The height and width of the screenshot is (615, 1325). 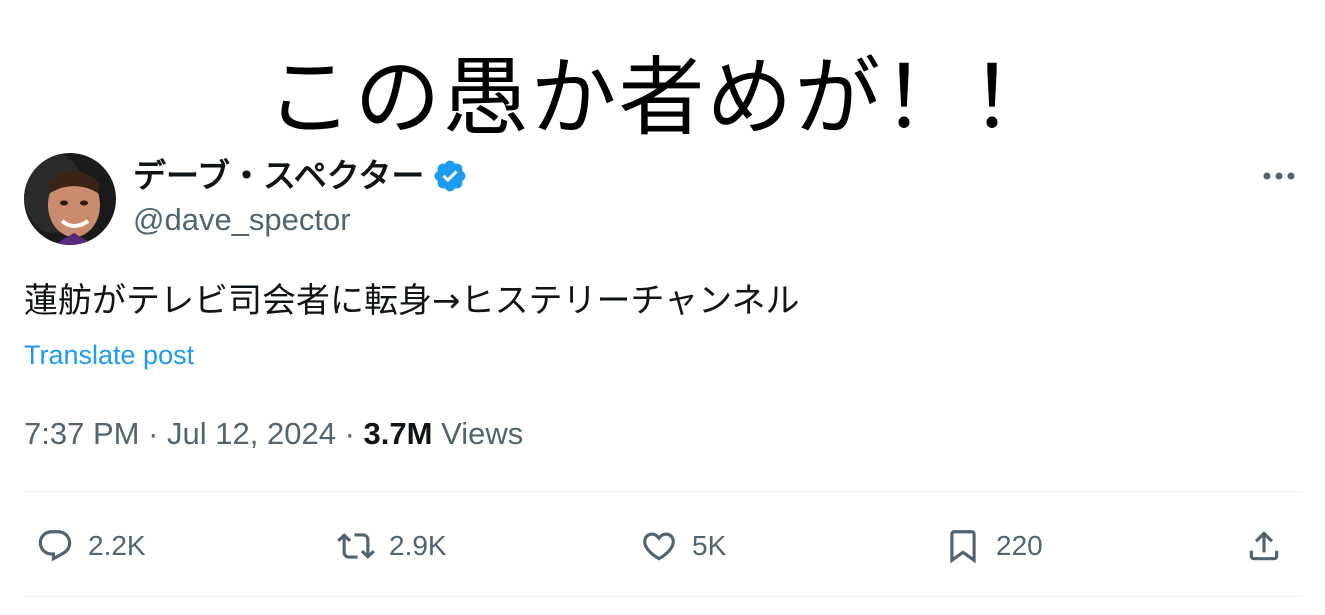 What do you see at coordinates (993, 546) in the screenshot?
I see `bookmark-button: 220` at bounding box center [993, 546].